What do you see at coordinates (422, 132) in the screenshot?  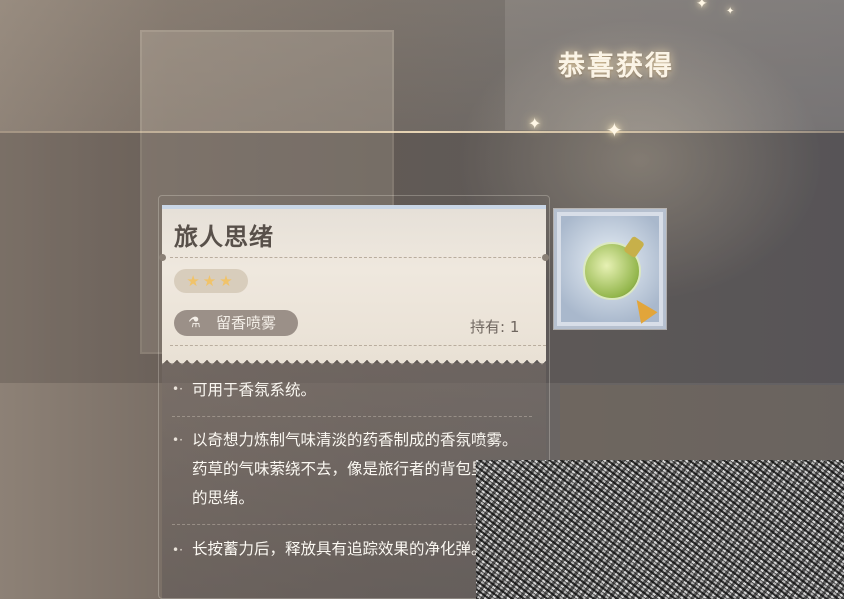 I see `divider-line` at bounding box center [422, 132].